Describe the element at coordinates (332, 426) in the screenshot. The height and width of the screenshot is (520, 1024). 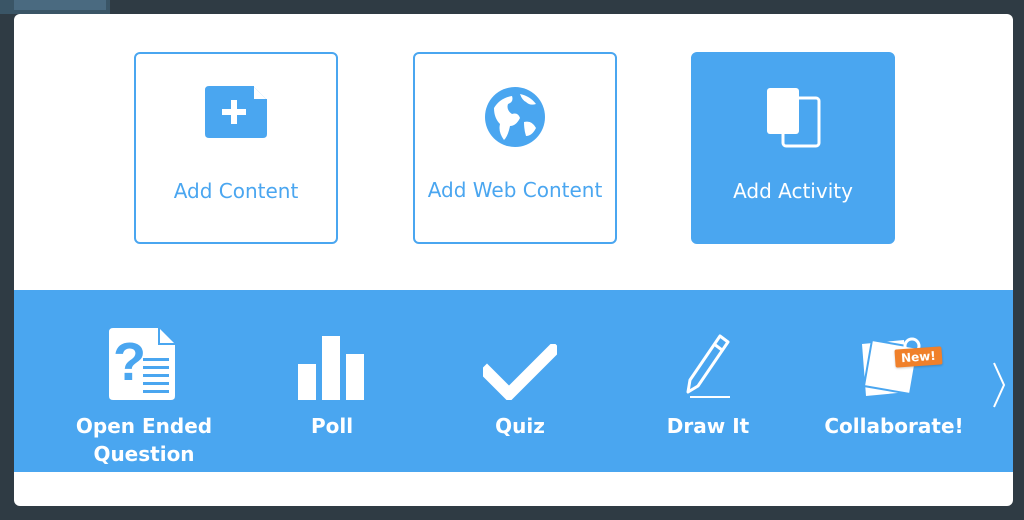
I see `poll-label: Poll` at that location.